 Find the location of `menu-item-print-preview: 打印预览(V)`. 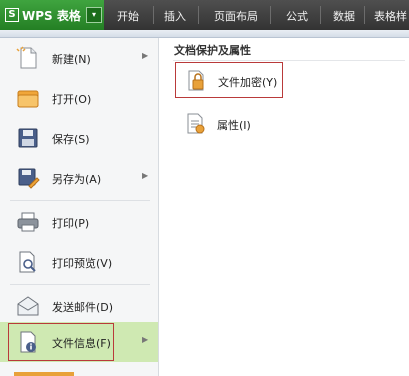

menu-item-print-preview: 打印预览(V) is located at coordinates (79, 262).